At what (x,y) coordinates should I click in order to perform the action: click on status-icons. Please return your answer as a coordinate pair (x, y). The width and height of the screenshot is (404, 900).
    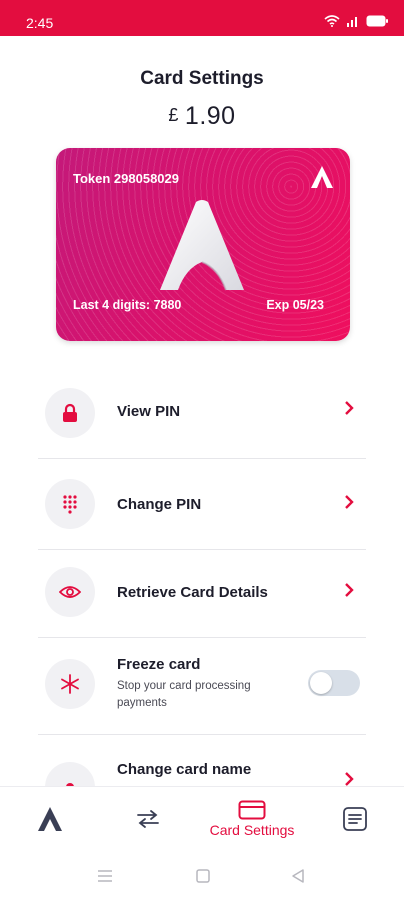
    Looking at the image, I should click on (356, 21).